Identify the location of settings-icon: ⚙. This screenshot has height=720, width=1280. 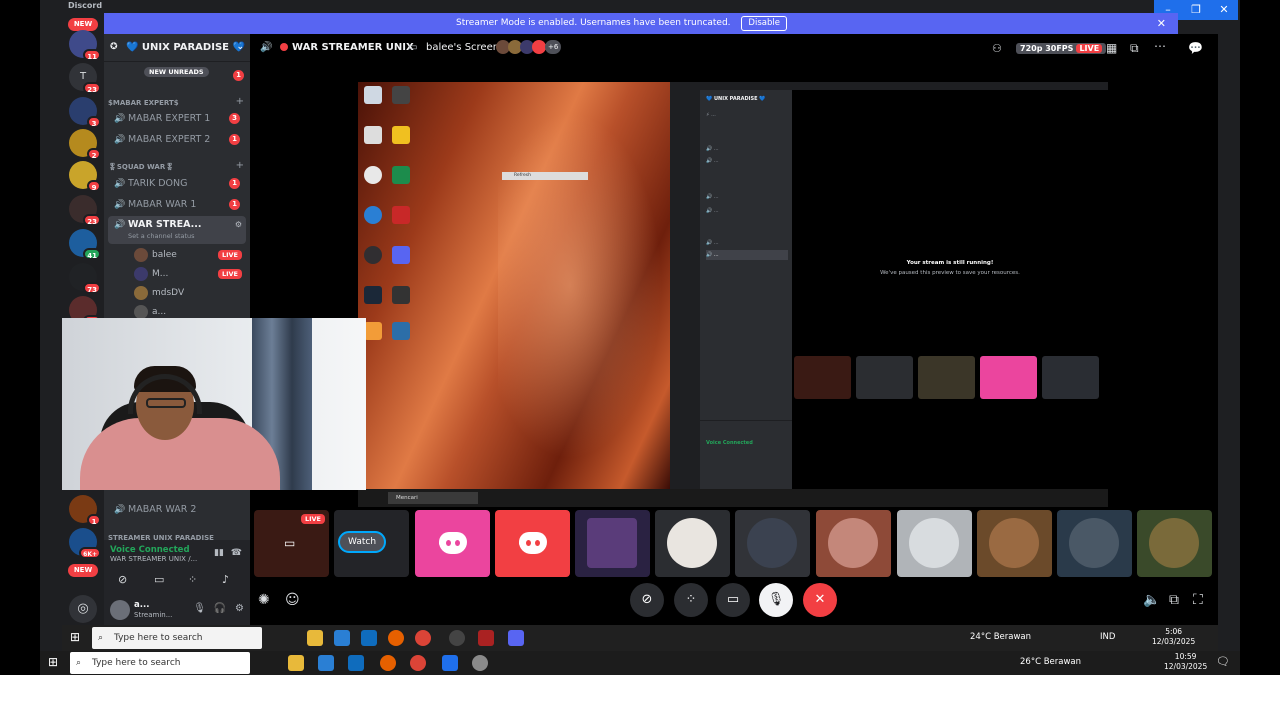
(239, 608).